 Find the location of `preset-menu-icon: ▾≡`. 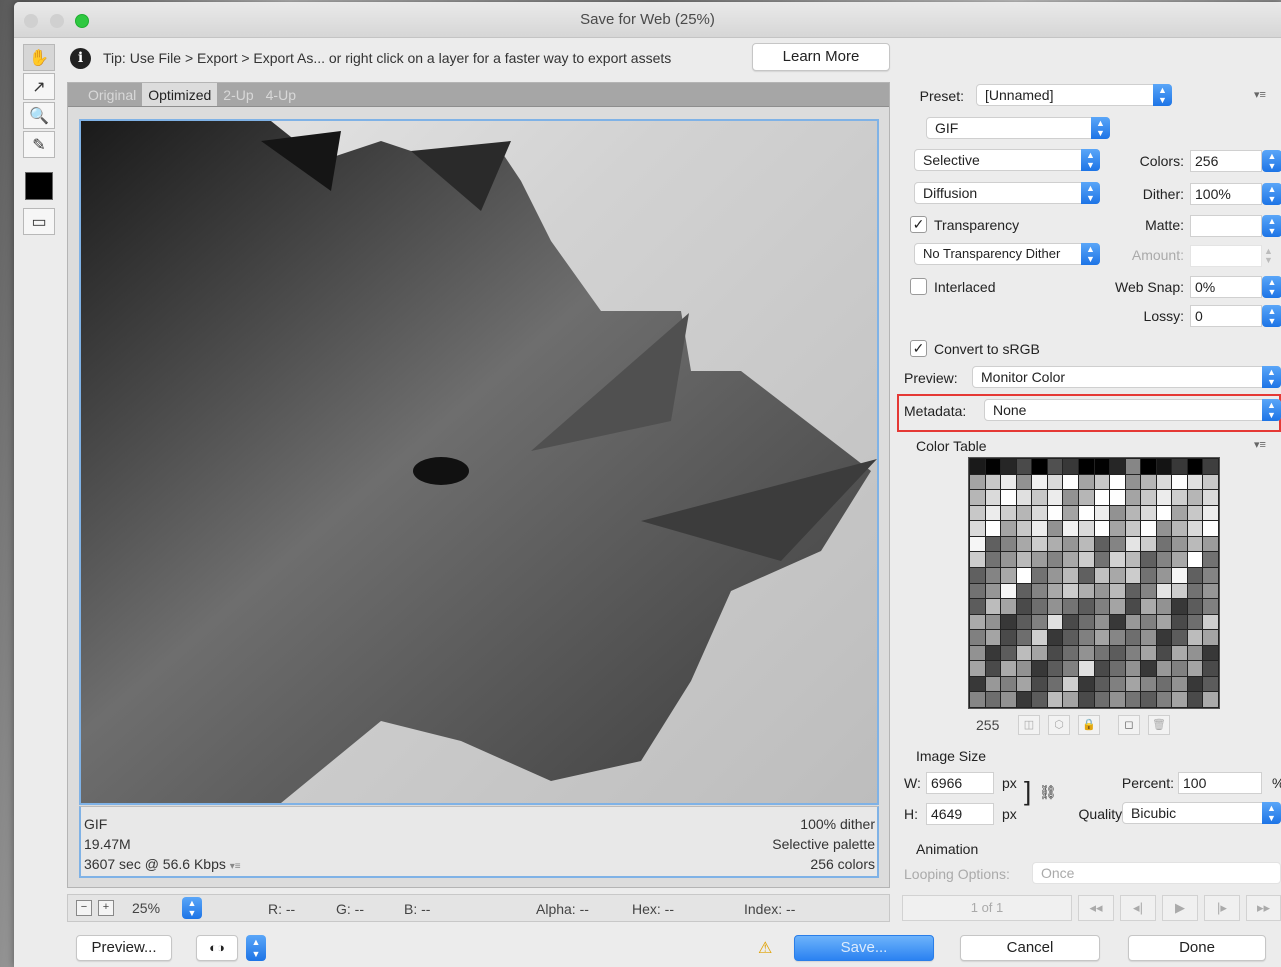

preset-menu-icon: ▾≡ is located at coordinates (1260, 94).